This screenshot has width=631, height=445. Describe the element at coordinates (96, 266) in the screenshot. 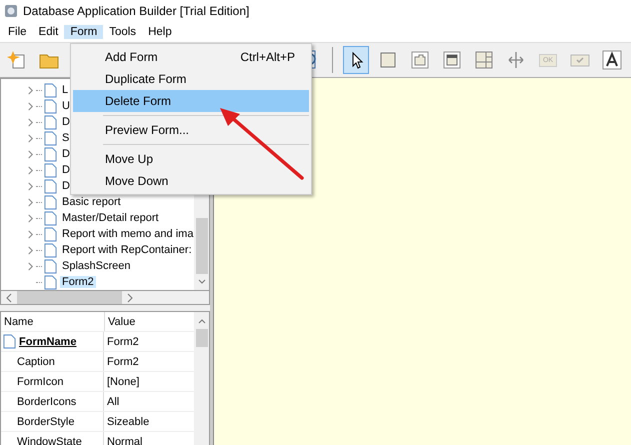

I see `tree-item: SplashScreen` at that location.